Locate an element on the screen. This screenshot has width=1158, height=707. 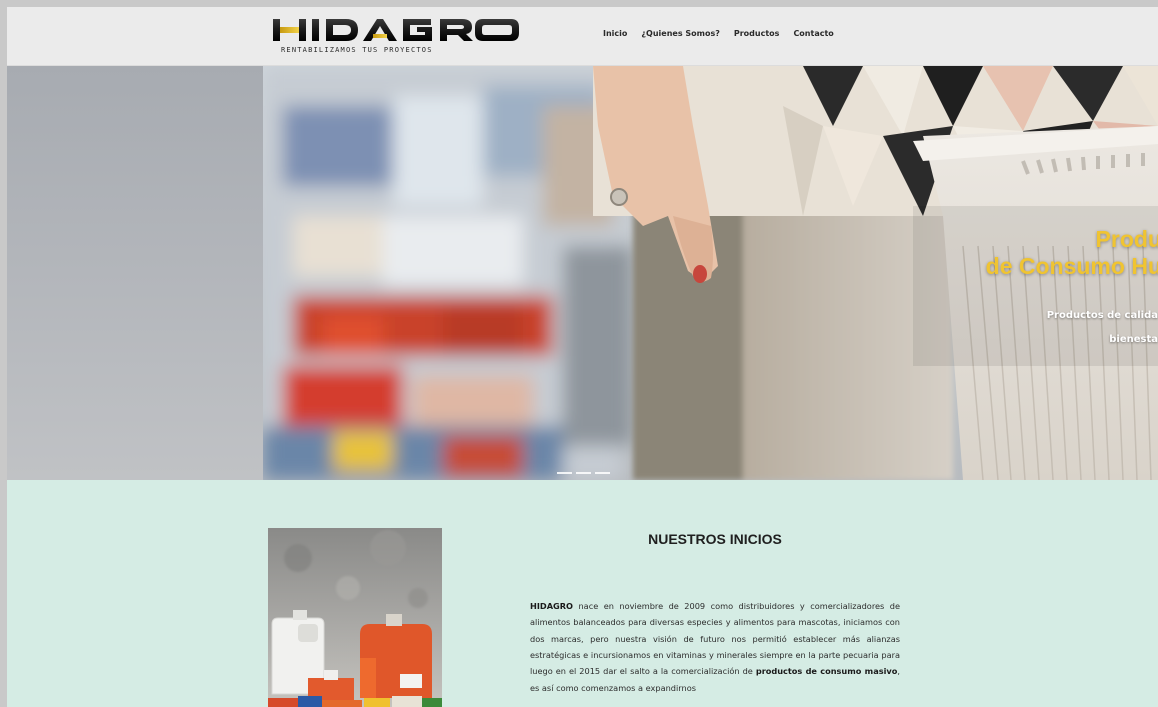
hero-side-panel is located at coordinates (135, 273).